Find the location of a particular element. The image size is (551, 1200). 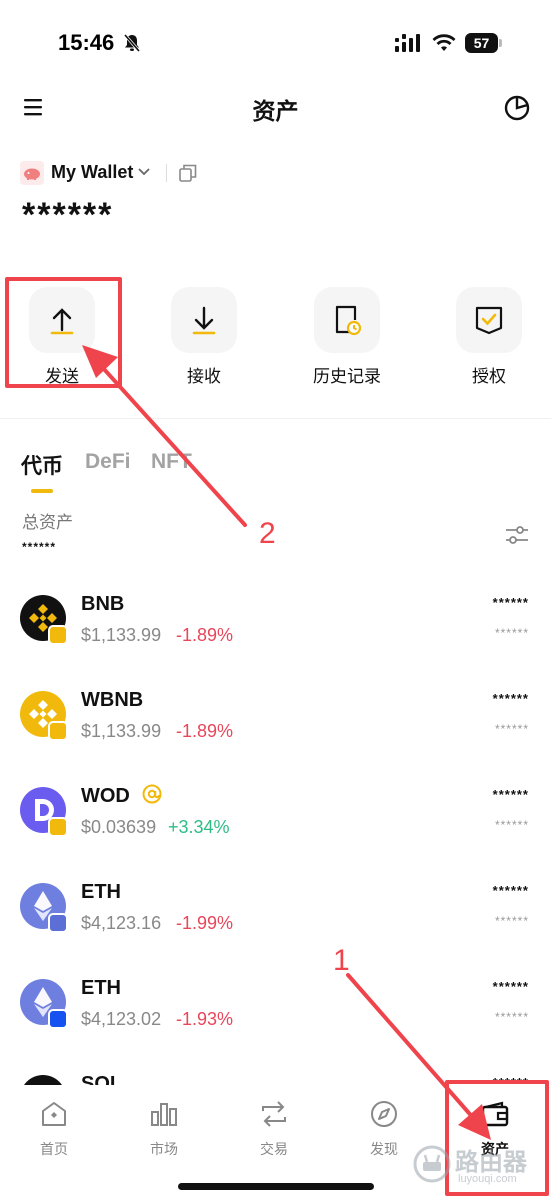

token-price: $4,123.02 is located at coordinates (121, 1019).